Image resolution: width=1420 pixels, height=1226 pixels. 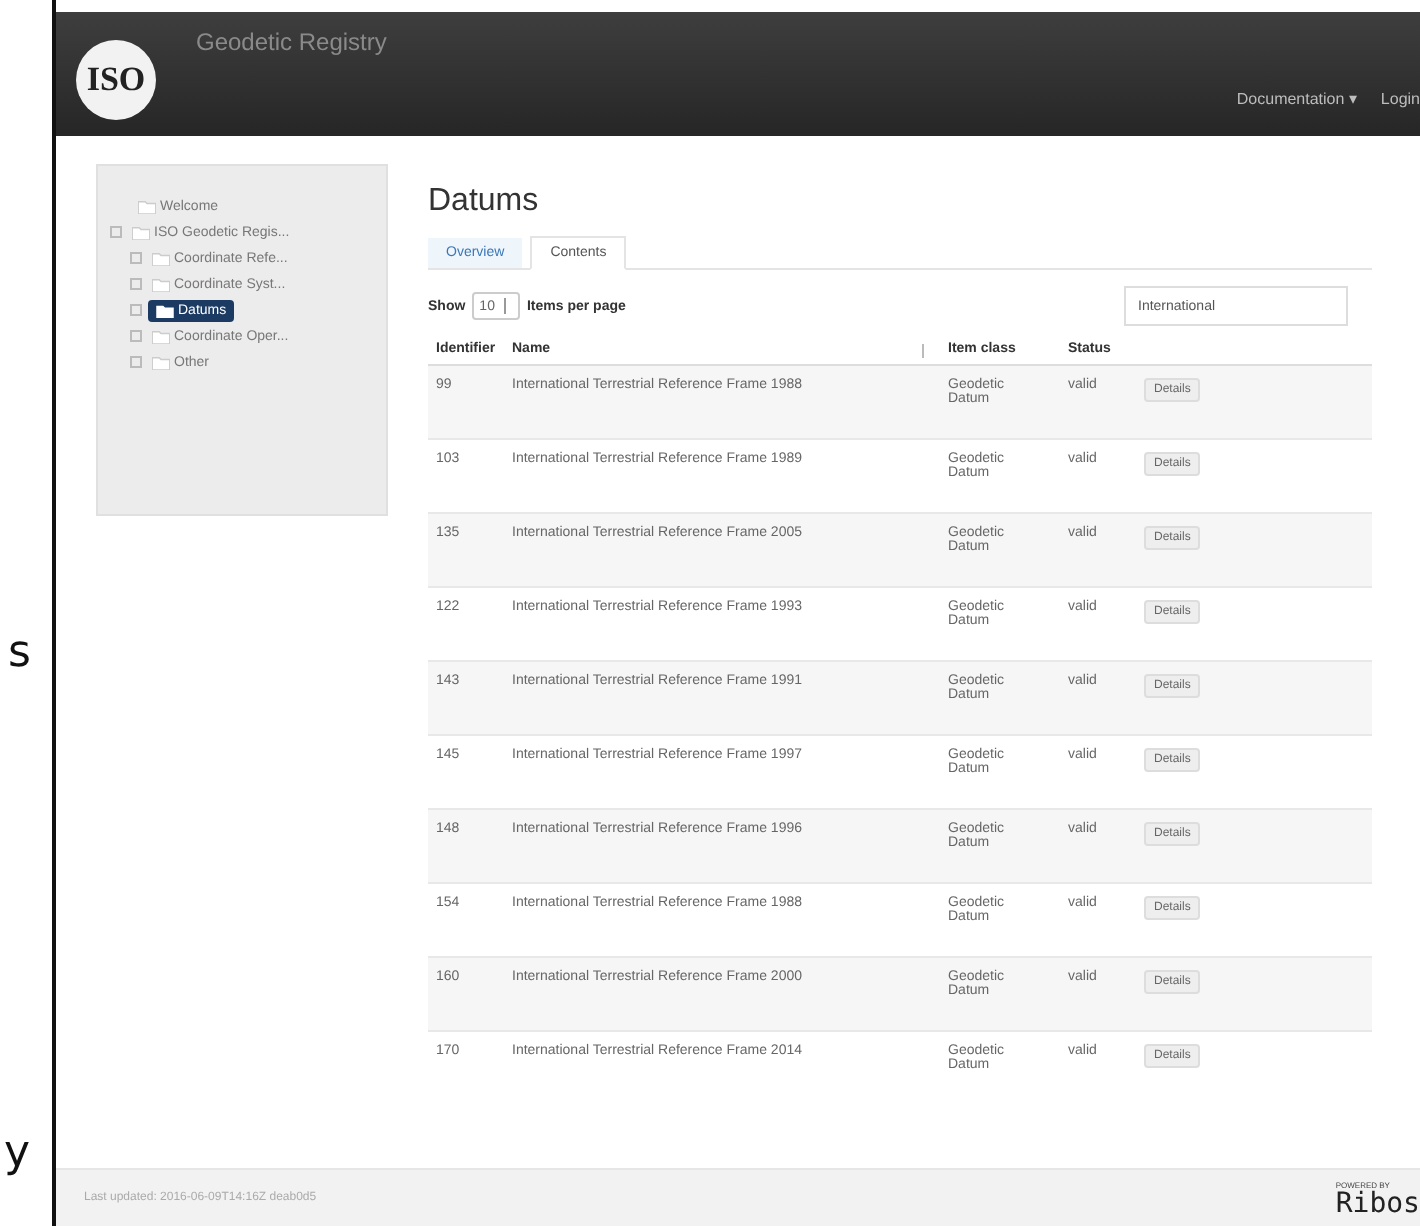 What do you see at coordinates (925, 351) in the screenshot?
I see `sort-icon` at bounding box center [925, 351].